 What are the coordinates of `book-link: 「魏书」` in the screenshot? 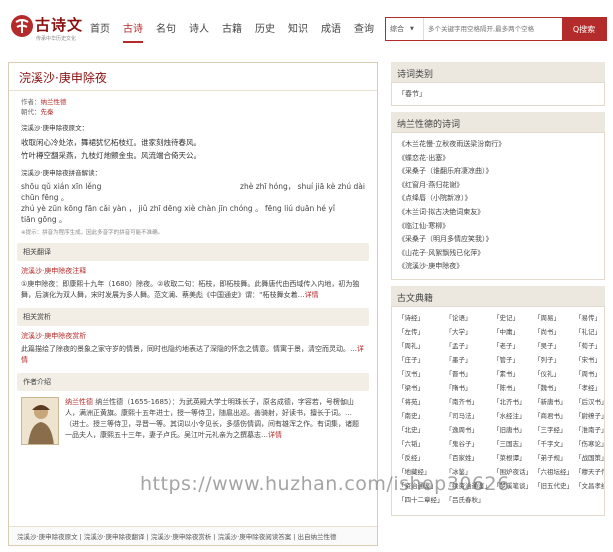 It's located at (553, 387).